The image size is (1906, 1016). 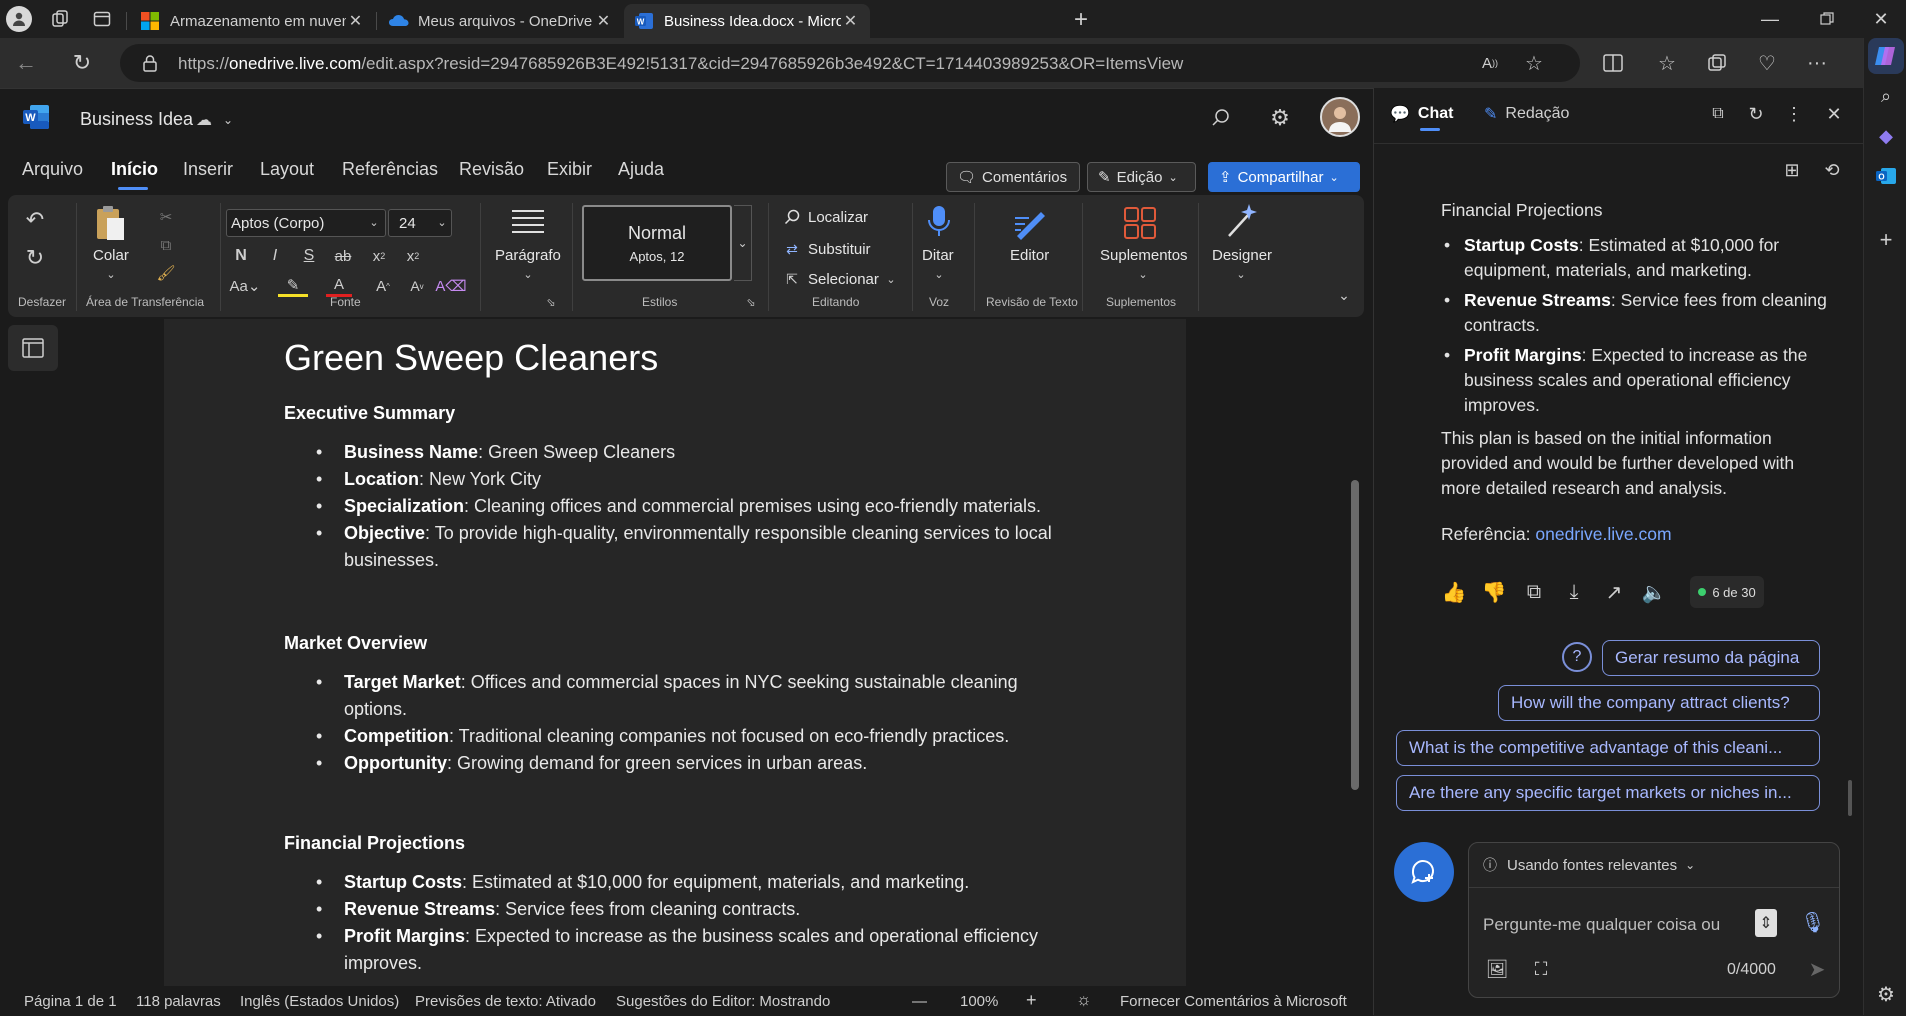 What do you see at coordinates (1574, 592) in the screenshot?
I see `download-icon: ⤓` at bounding box center [1574, 592].